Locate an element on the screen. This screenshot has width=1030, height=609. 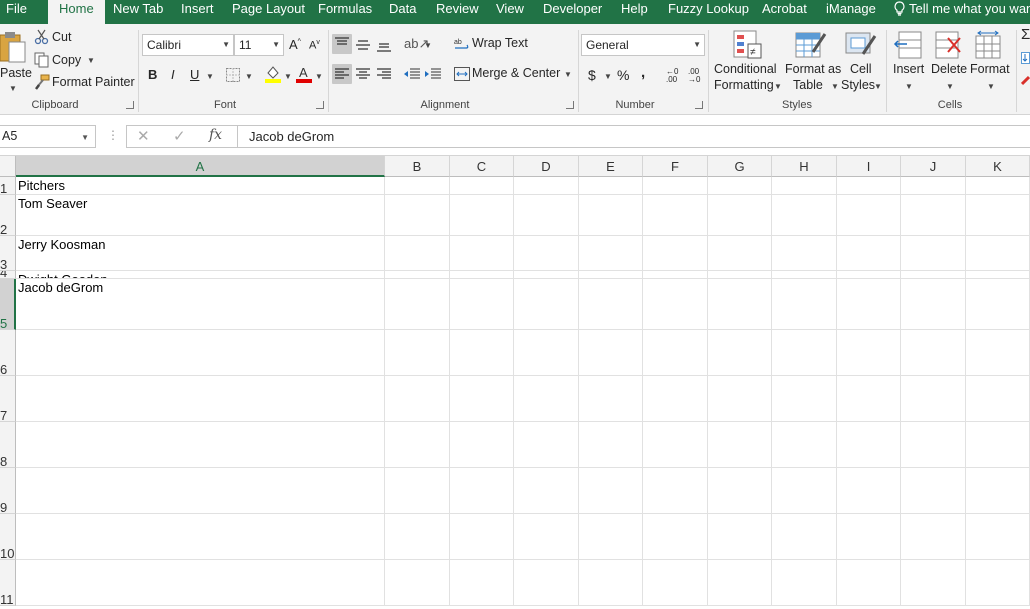
cell-j4 is located at coordinates (933, 275).